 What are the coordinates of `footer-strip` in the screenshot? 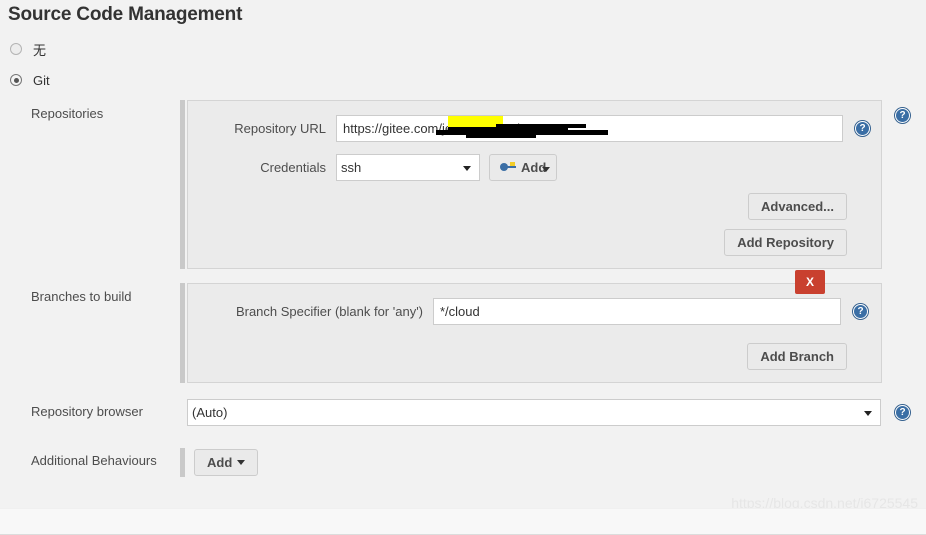 It's located at (463, 521).